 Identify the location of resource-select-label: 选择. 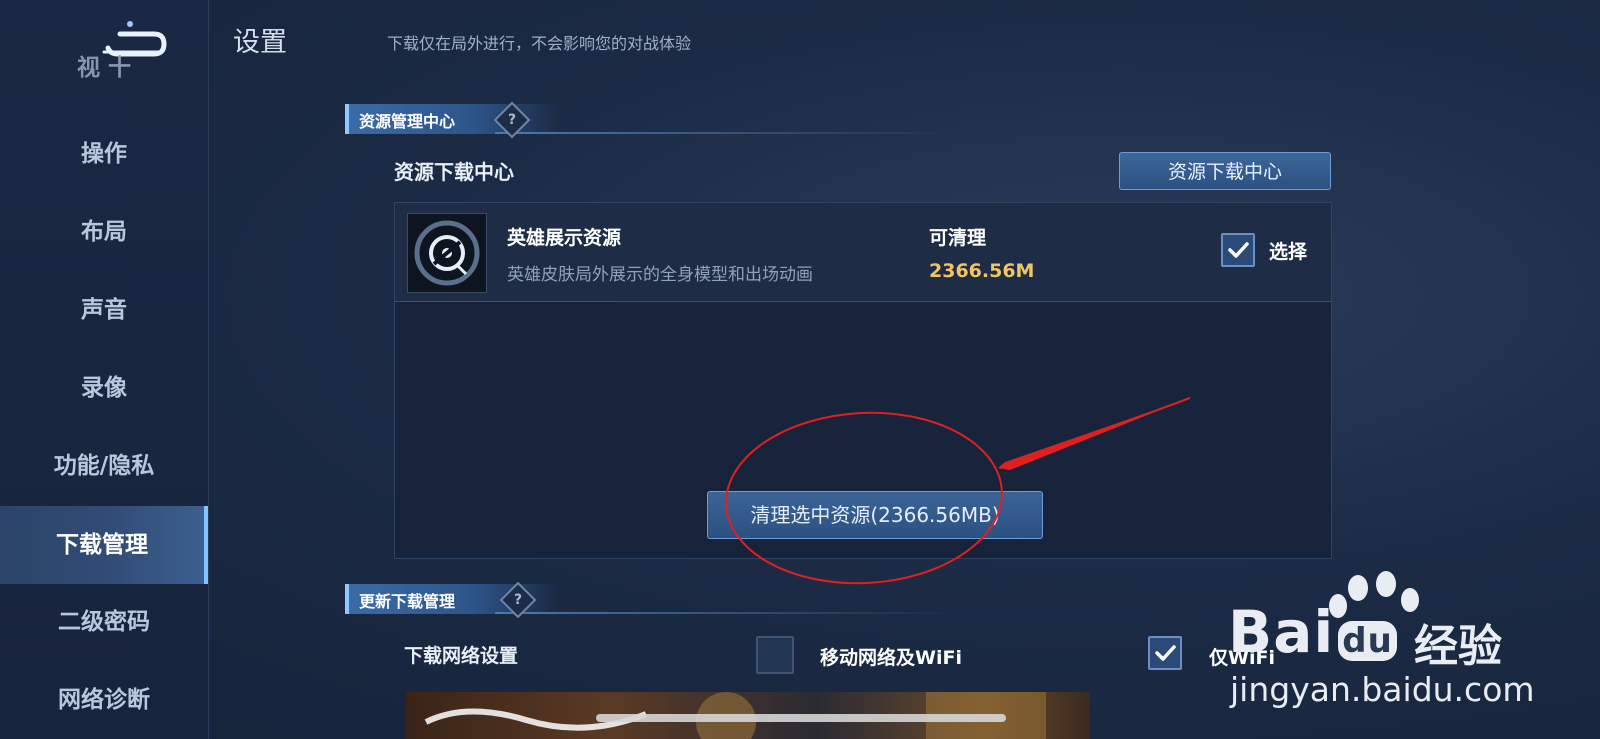
(1288, 252).